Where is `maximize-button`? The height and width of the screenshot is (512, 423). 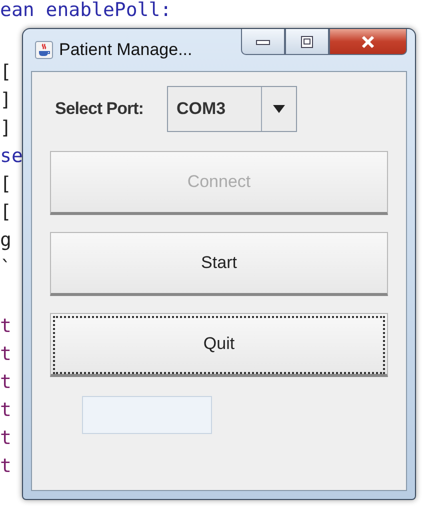 maximize-button is located at coordinates (307, 42).